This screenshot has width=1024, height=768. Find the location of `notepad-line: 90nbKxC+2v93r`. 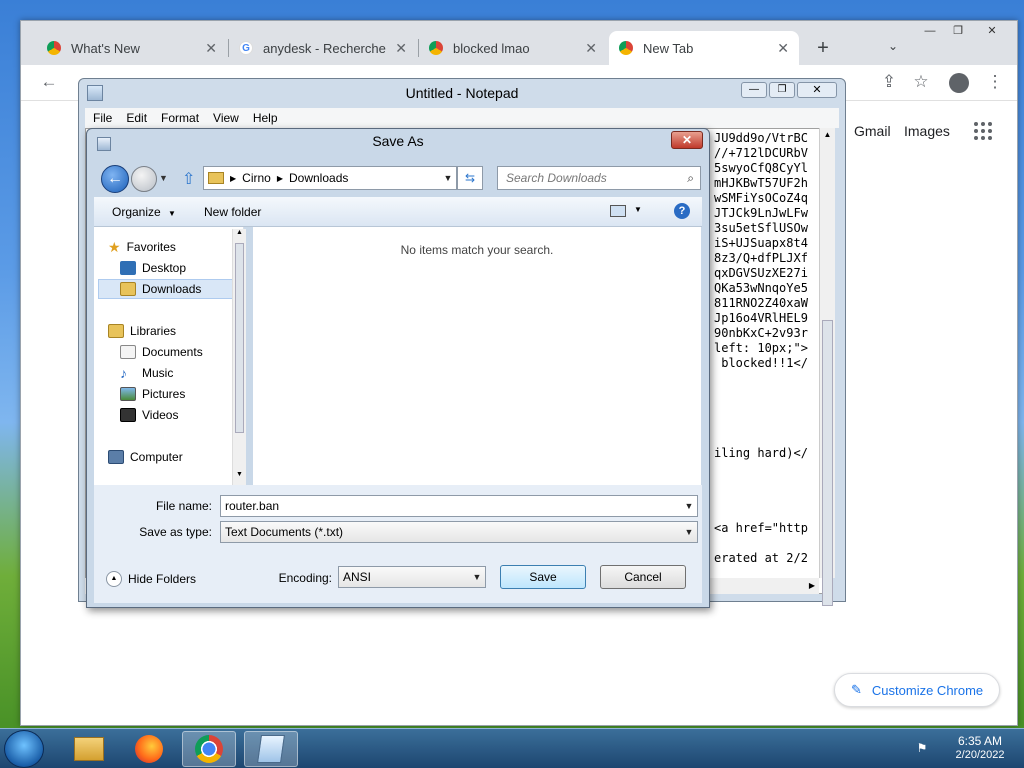

notepad-line: 90nbKxC+2v93r is located at coordinates (761, 333).